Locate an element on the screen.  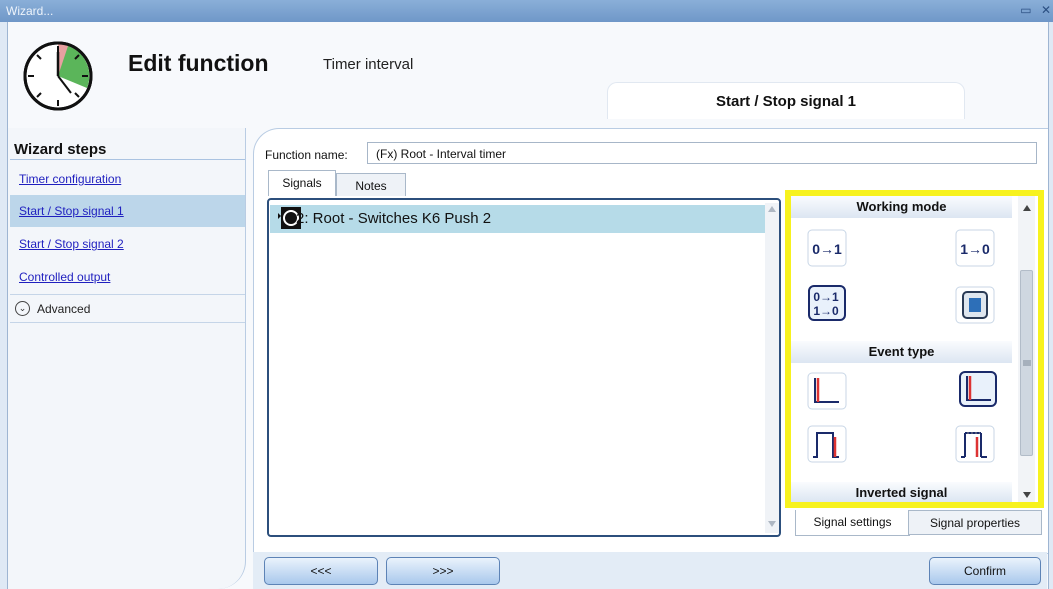
tab-label: Signals is located at coordinates (302, 183).